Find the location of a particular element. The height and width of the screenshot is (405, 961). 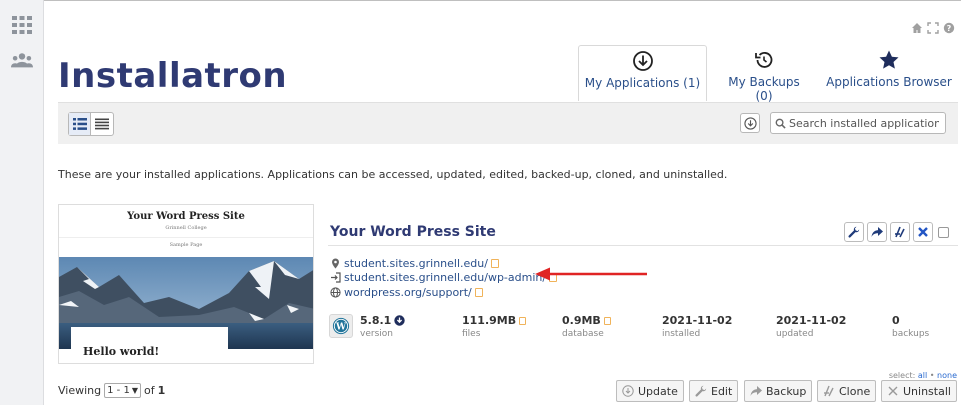

help-icon: ? is located at coordinates (949, 28).